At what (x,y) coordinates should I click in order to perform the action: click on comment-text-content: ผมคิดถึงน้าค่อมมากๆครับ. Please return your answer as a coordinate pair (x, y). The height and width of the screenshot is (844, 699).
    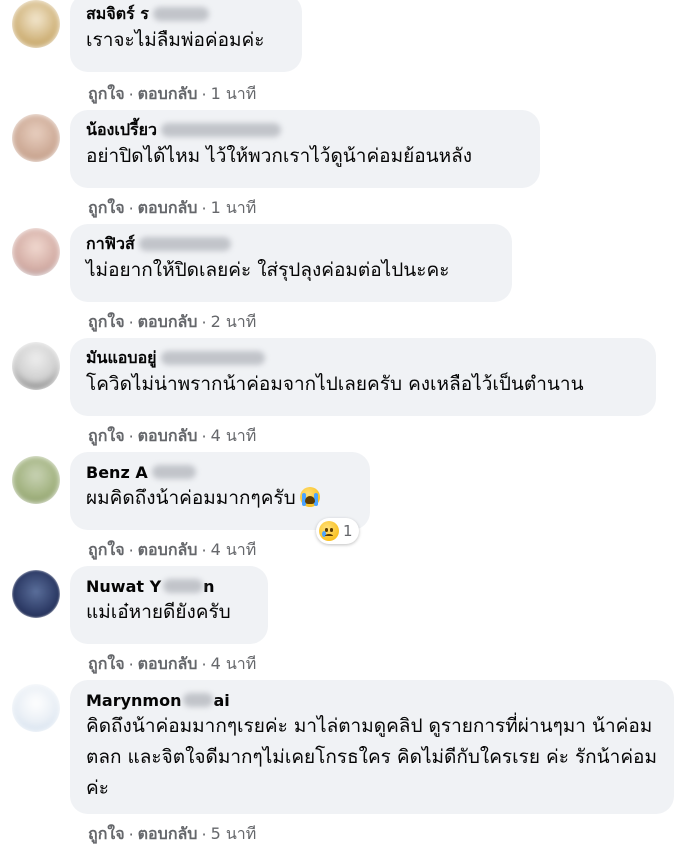
    Looking at the image, I should click on (191, 498).